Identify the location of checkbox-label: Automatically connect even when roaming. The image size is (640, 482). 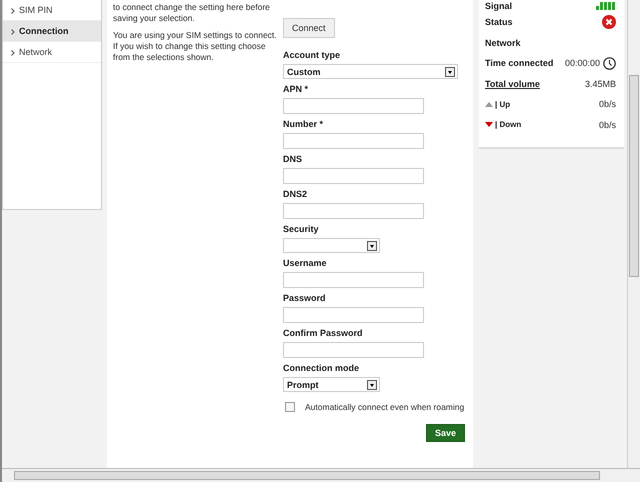
(384, 407).